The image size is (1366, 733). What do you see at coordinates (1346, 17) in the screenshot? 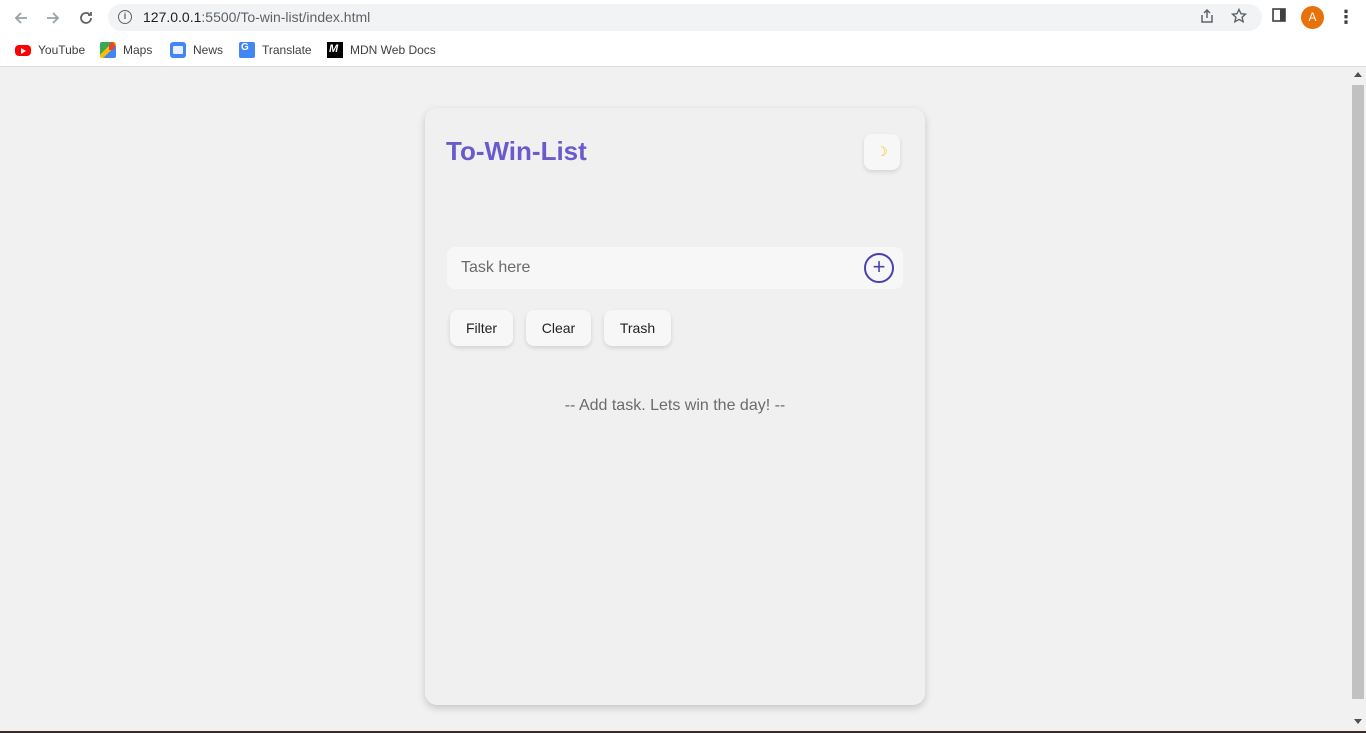
I see `more-menu-icon: ⋮` at bounding box center [1346, 17].